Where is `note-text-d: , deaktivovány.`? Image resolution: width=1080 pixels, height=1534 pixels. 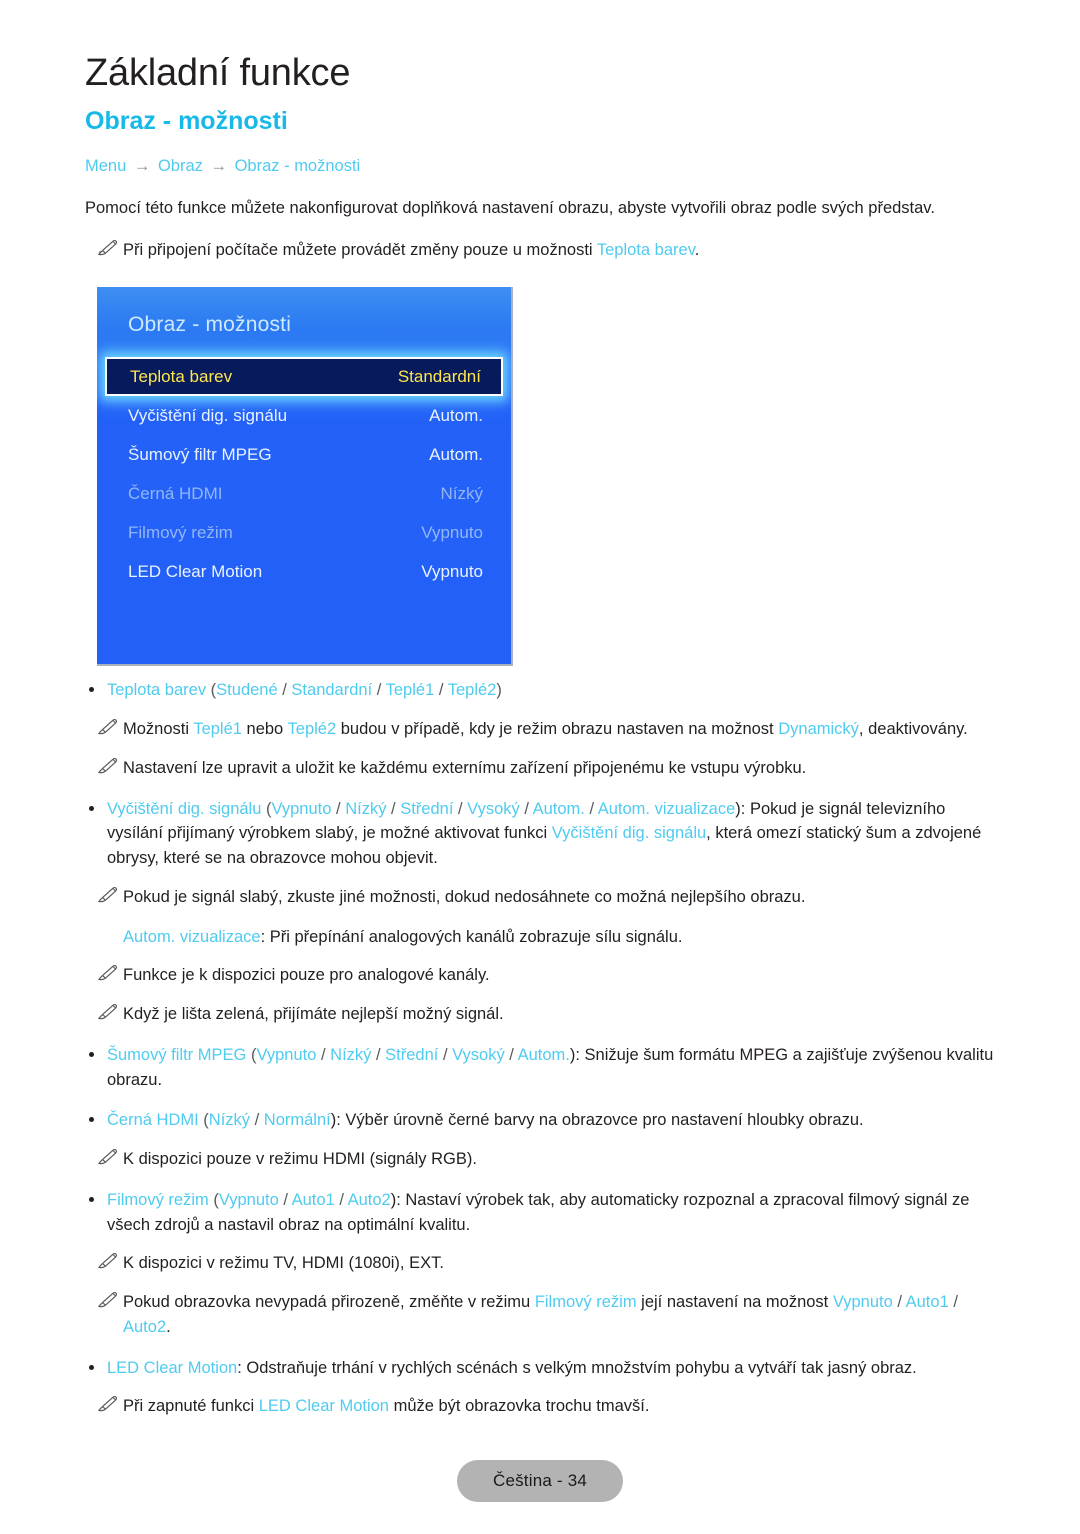 note-text-d: , deaktivovány. is located at coordinates (913, 729).